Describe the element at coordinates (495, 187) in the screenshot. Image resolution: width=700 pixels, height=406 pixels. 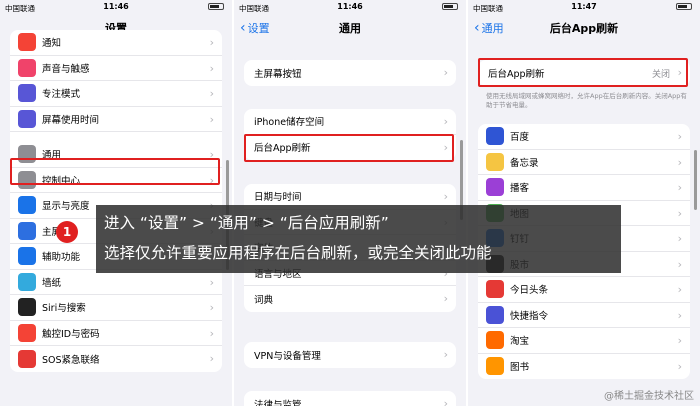
I see `podcast-icon` at that location.